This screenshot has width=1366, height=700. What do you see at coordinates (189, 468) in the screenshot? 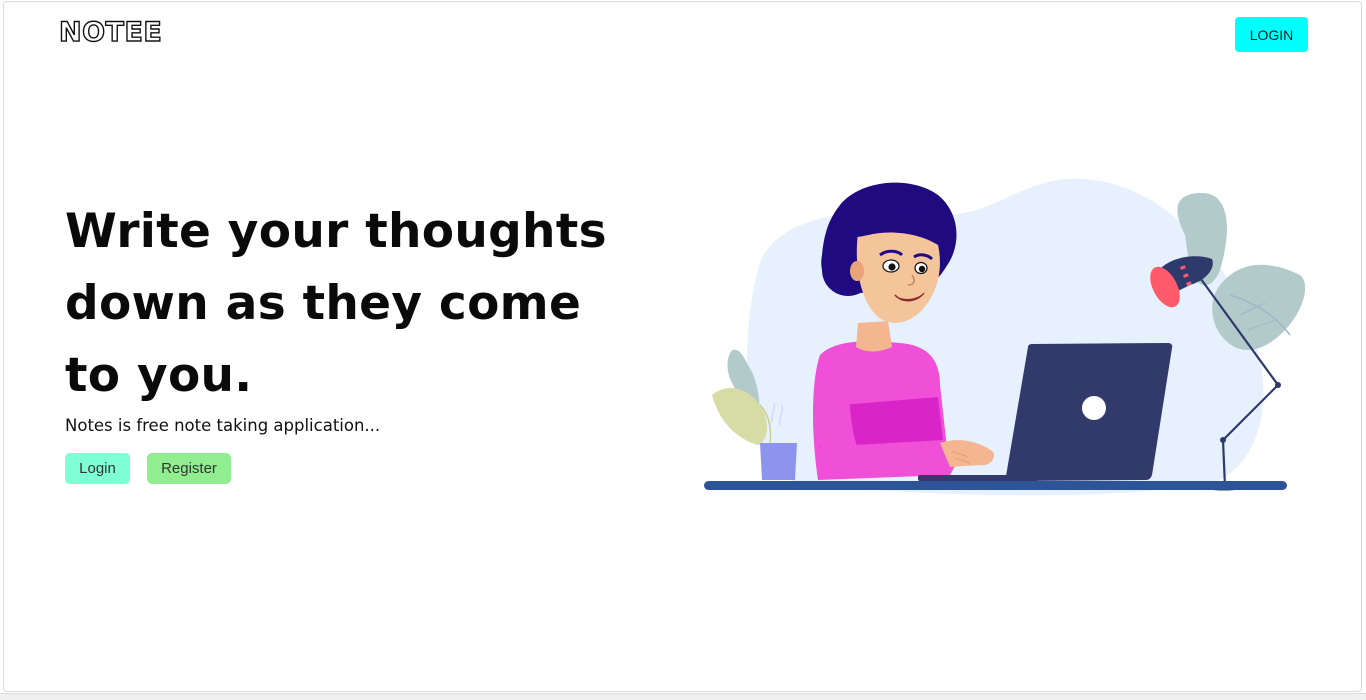
I see `hero-register-button: Register` at bounding box center [189, 468].